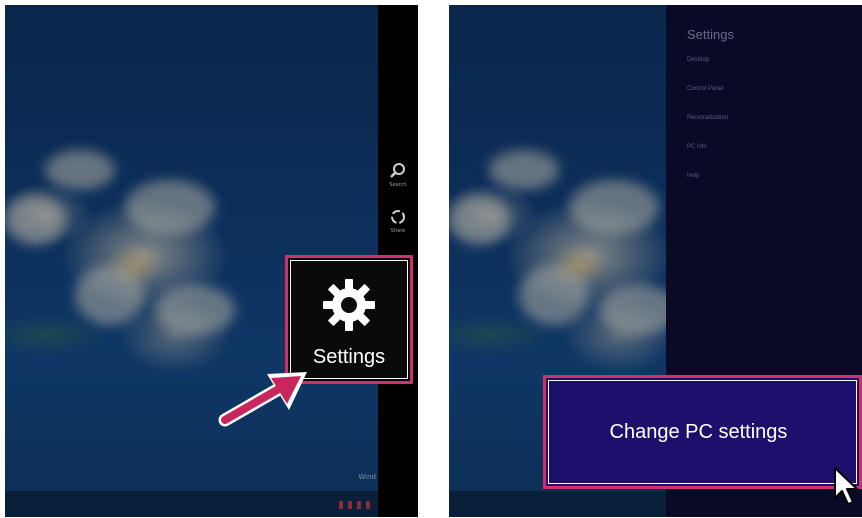  I want to click on taskbar, so click(211, 504).